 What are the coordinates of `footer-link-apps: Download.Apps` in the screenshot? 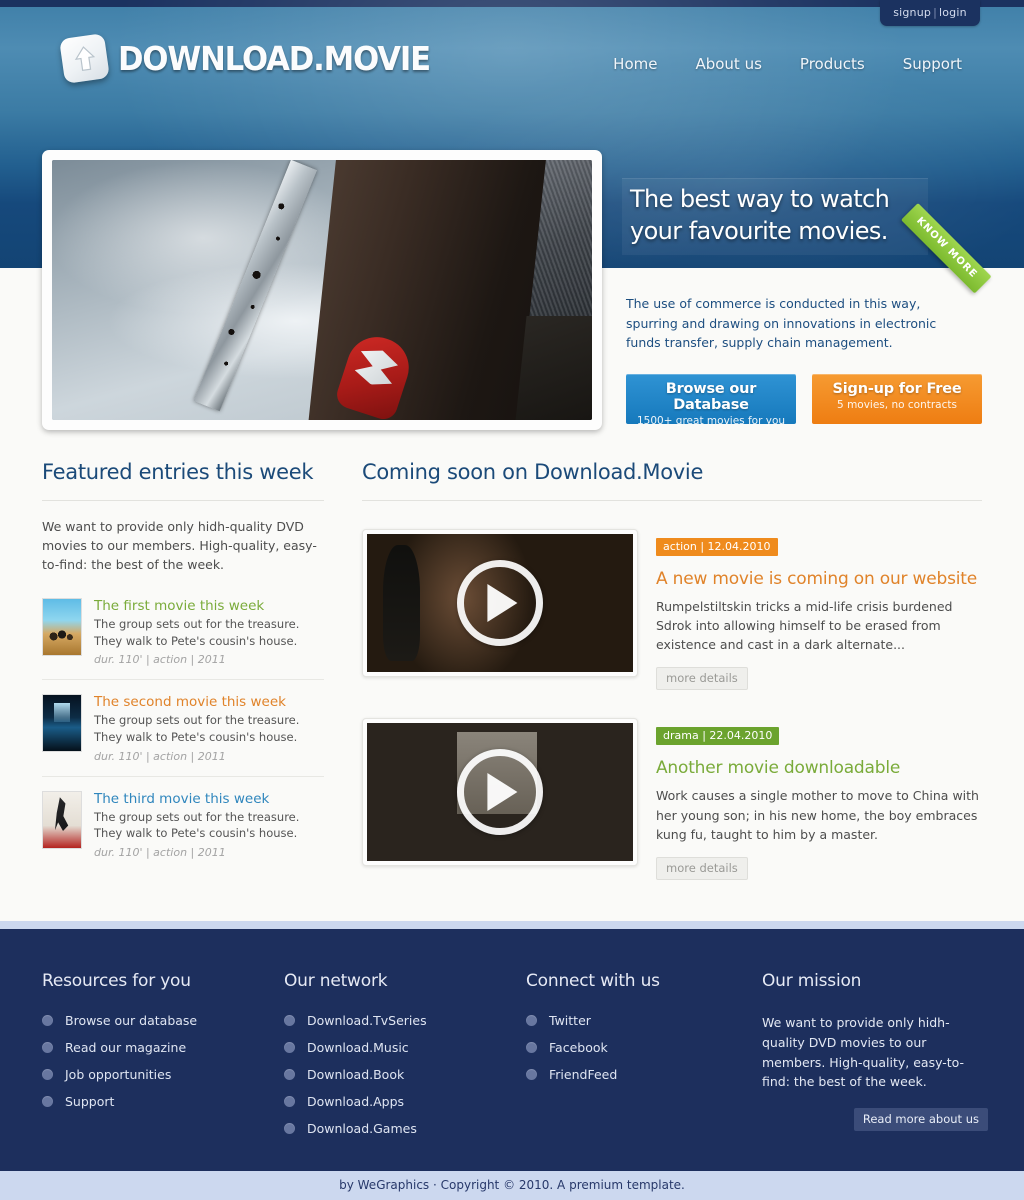 It's located at (394, 1101).